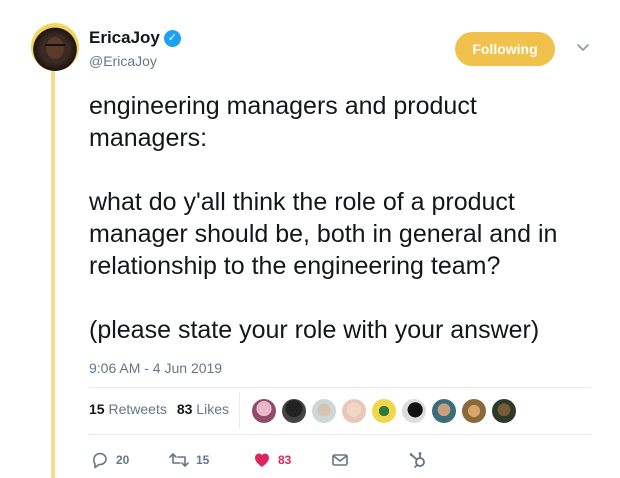  I want to click on reply-icon, so click(100, 460).